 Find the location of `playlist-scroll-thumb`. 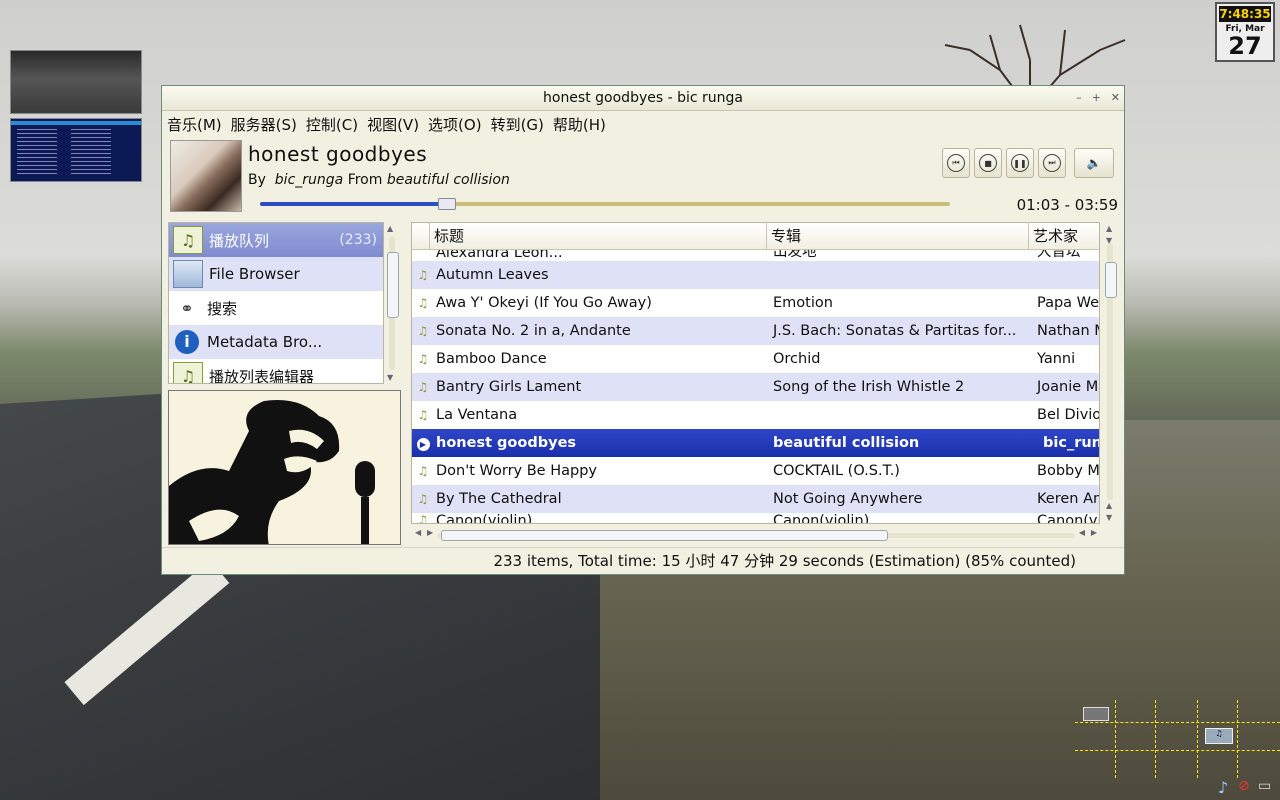

playlist-scroll-thumb is located at coordinates (1111, 280).